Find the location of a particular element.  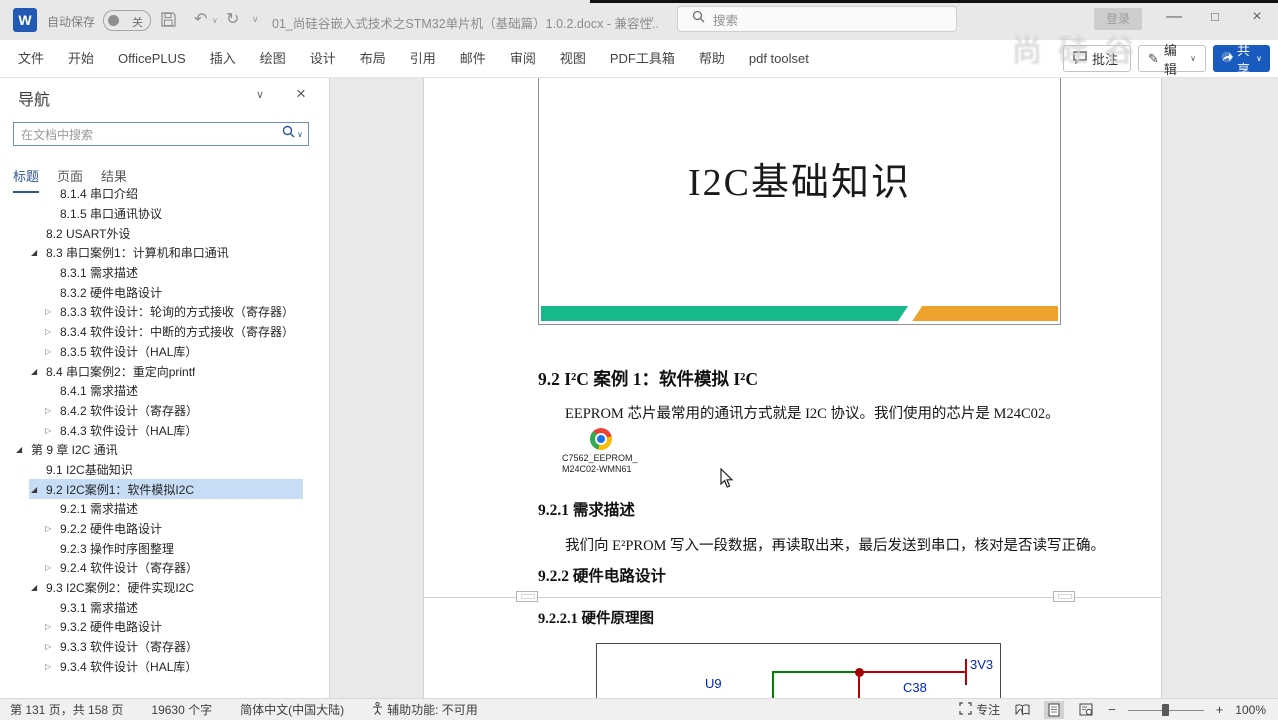

slide-image: I2C基础知识 is located at coordinates (799, 201).